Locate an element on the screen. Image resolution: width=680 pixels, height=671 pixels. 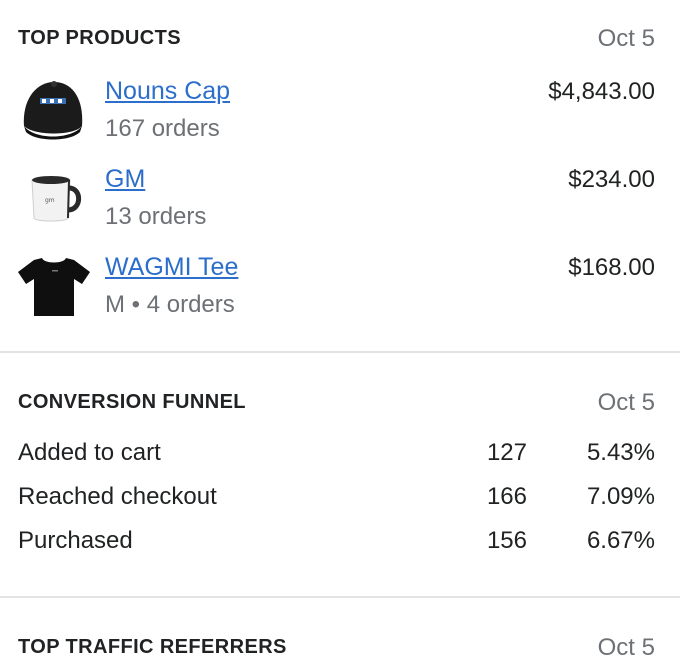
top-products-title: TOP PRODUCTS is located at coordinates (99, 38).